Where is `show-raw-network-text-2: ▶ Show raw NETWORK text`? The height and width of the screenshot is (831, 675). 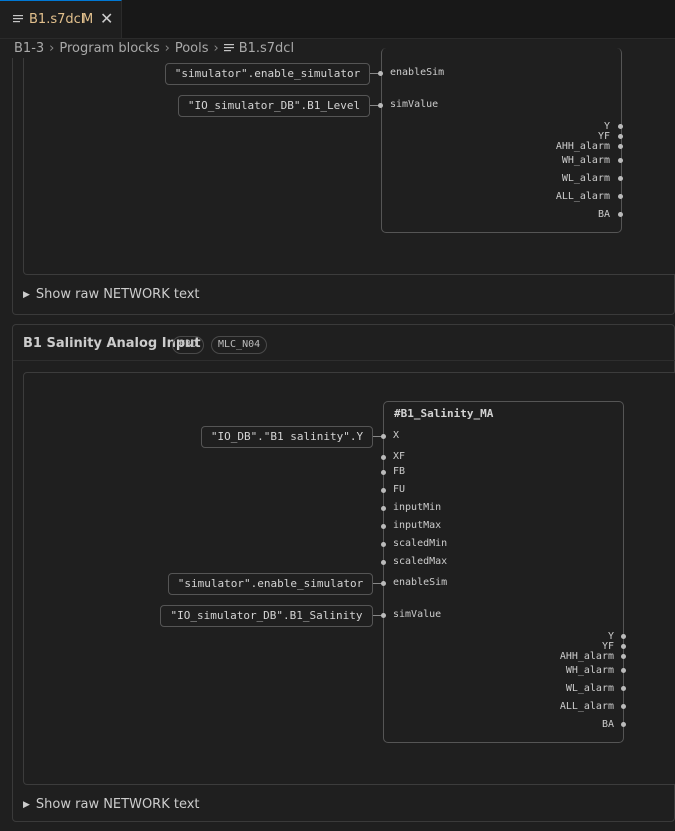
show-raw-network-text-2: ▶ Show raw NETWORK text is located at coordinates (111, 804).